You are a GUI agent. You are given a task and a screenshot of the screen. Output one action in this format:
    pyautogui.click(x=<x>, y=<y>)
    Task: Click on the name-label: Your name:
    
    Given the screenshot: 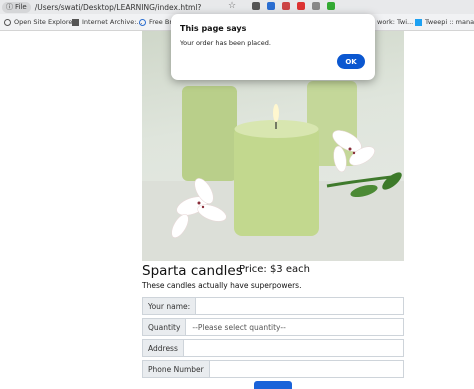 What is the action you would take?
    pyautogui.click(x=169, y=306)
    